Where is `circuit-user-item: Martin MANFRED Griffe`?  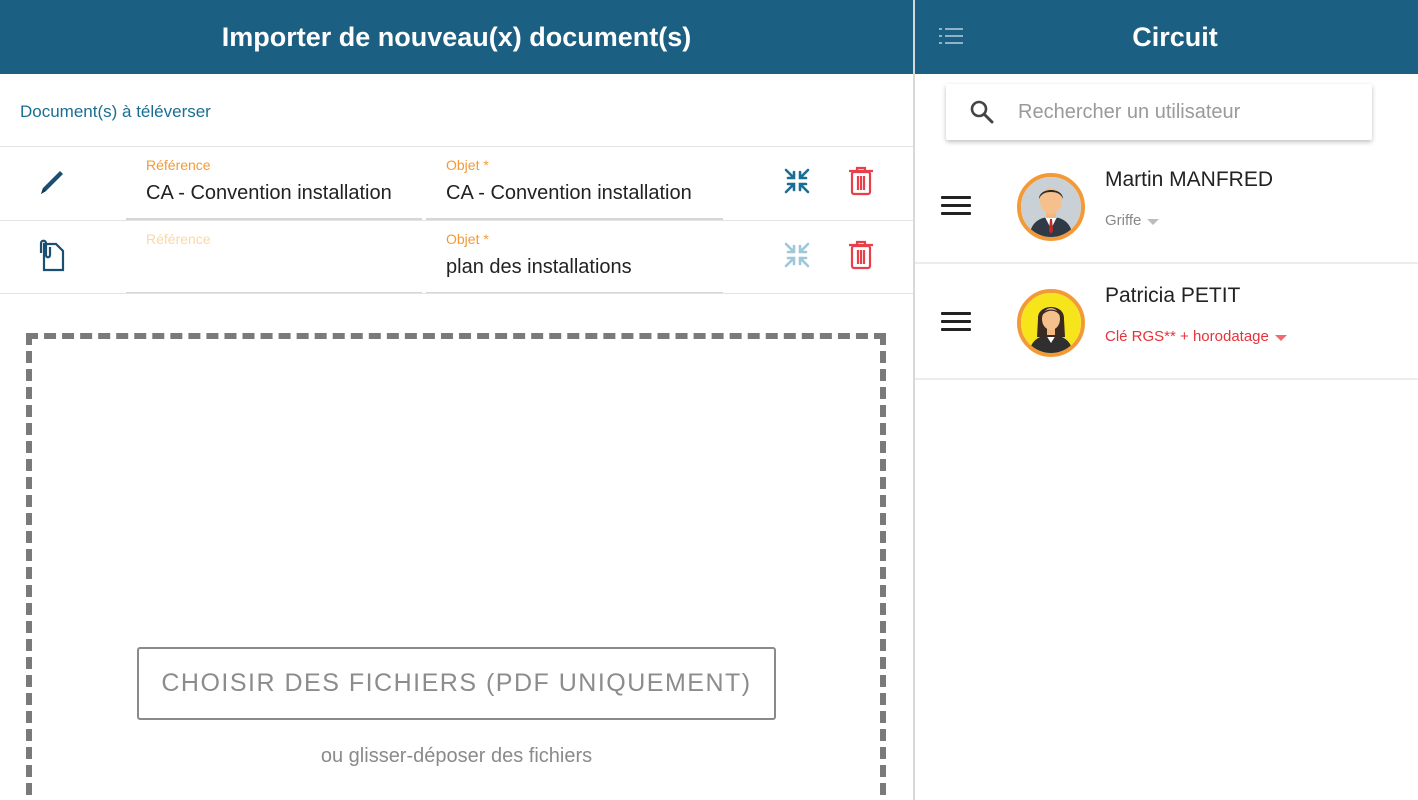 circuit-user-item: Martin MANFRED Griffe is located at coordinates (1166, 207).